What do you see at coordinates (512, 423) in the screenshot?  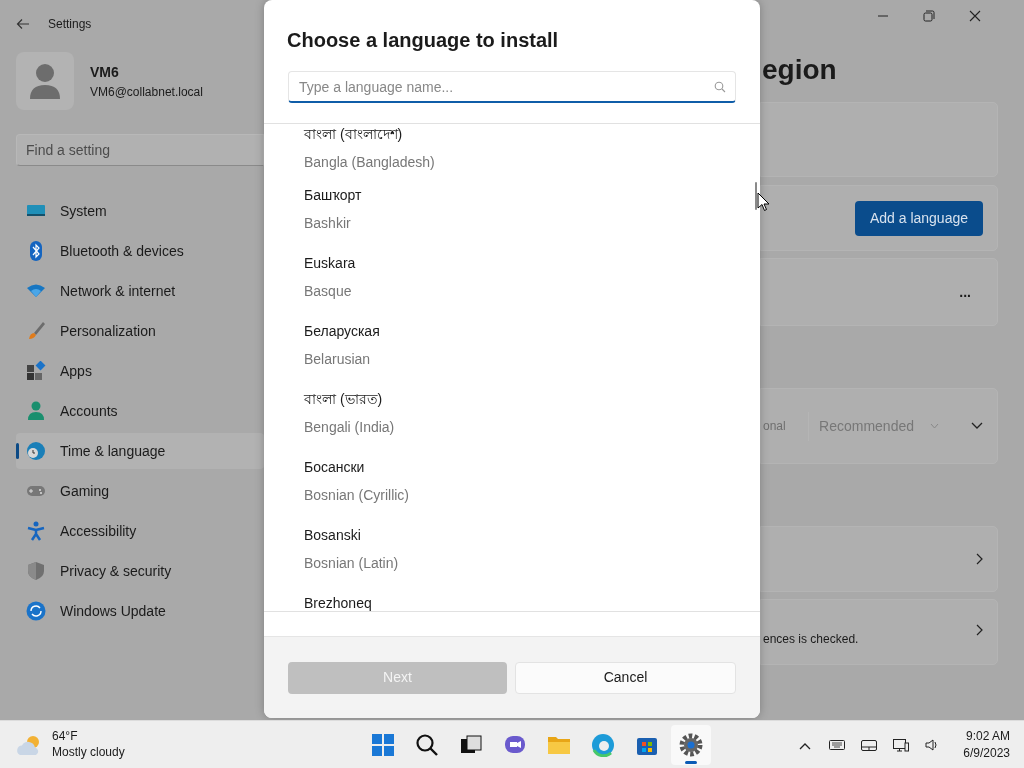 I see `language-option: বাংলা (ভারত) Bengali (India)` at bounding box center [512, 423].